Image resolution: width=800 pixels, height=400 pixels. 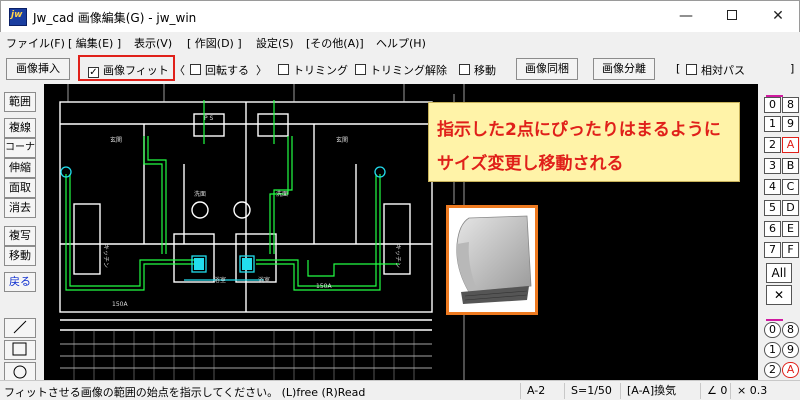 I want to click on rectangle-icon, so click(x=19, y=349).